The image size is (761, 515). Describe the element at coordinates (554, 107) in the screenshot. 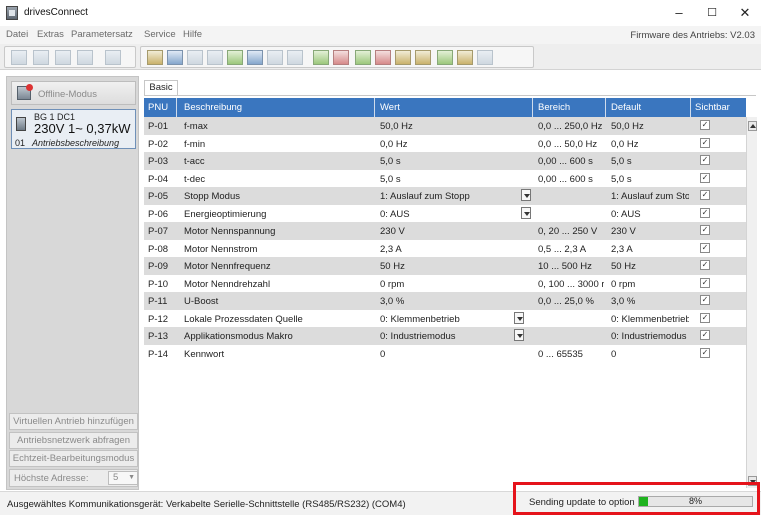

I see `column-header-bereich: Bereich` at that location.